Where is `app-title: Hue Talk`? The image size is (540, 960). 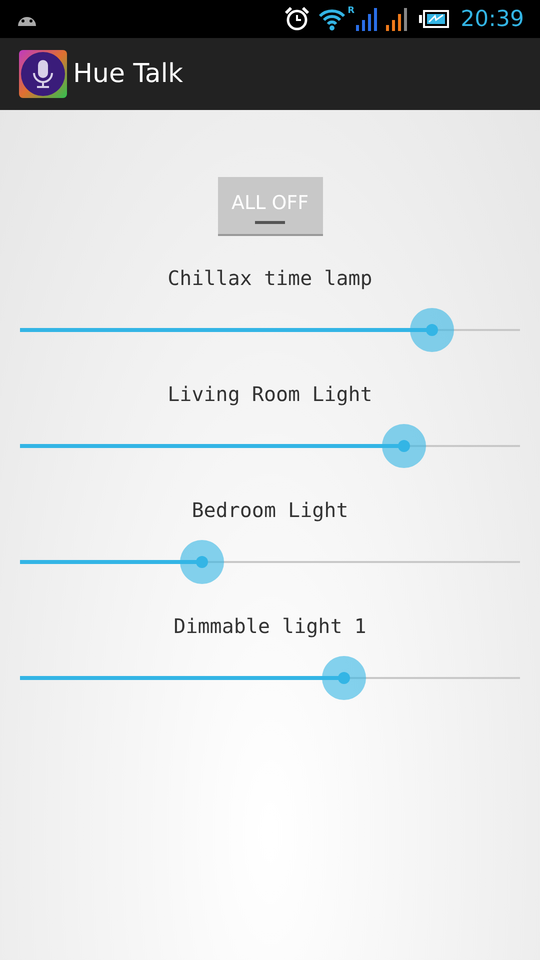
app-title: Hue Talk is located at coordinates (128, 74).